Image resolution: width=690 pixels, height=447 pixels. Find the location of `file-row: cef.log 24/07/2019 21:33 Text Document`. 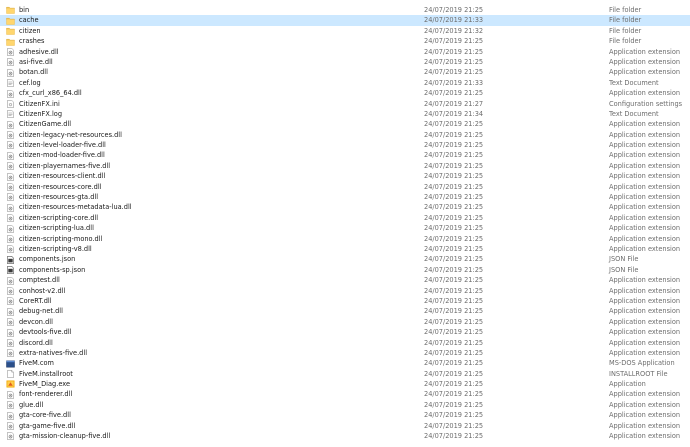

file-row: cef.log 24/07/2019 21:33 Text Document is located at coordinates (345, 83).